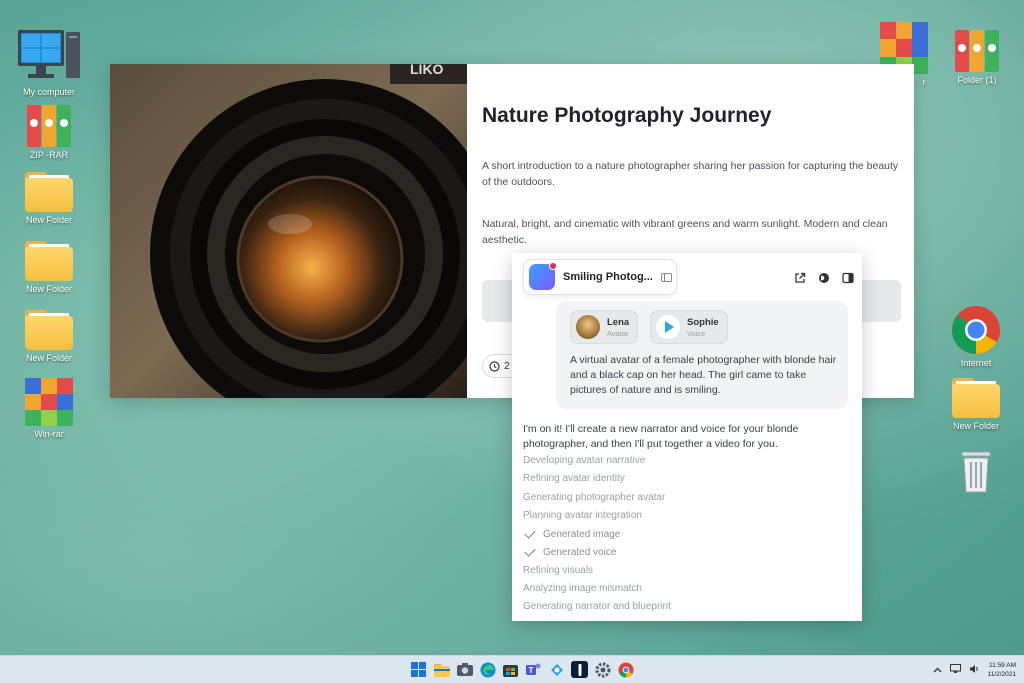 Image resolution: width=1024 pixels, height=683 pixels. What do you see at coordinates (924, 82) in the screenshot?
I see `desktop-icon-label: r` at bounding box center [924, 82].